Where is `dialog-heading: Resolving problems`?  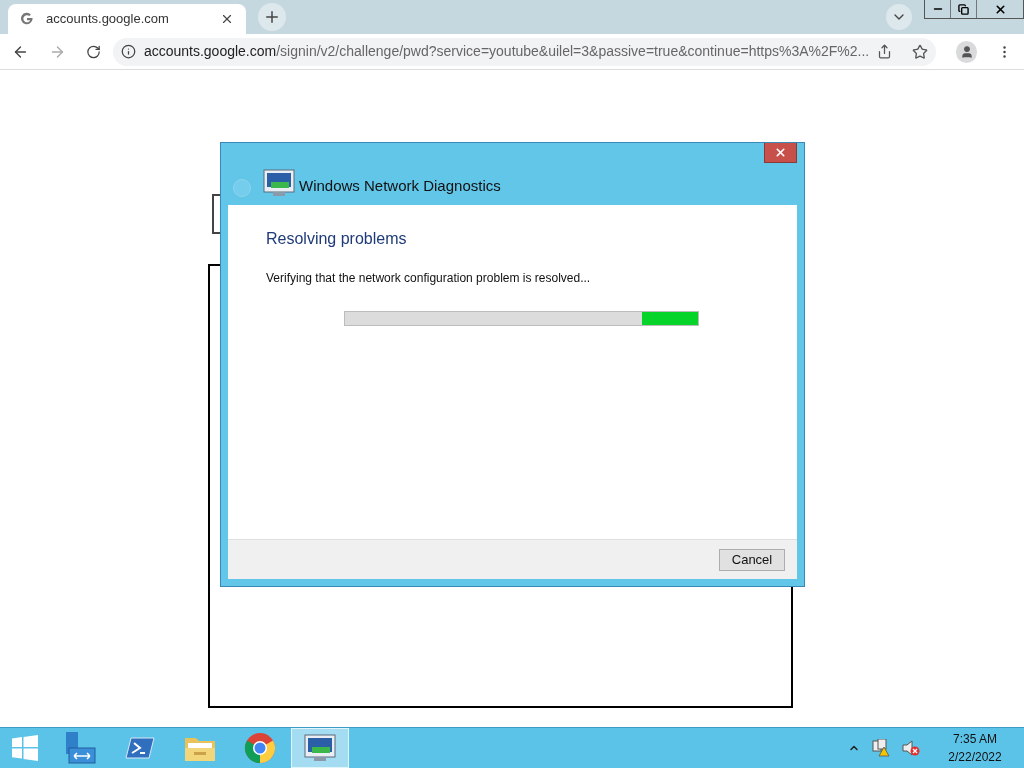 dialog-heading: Resolving problems is located at coordinates (337, 239).